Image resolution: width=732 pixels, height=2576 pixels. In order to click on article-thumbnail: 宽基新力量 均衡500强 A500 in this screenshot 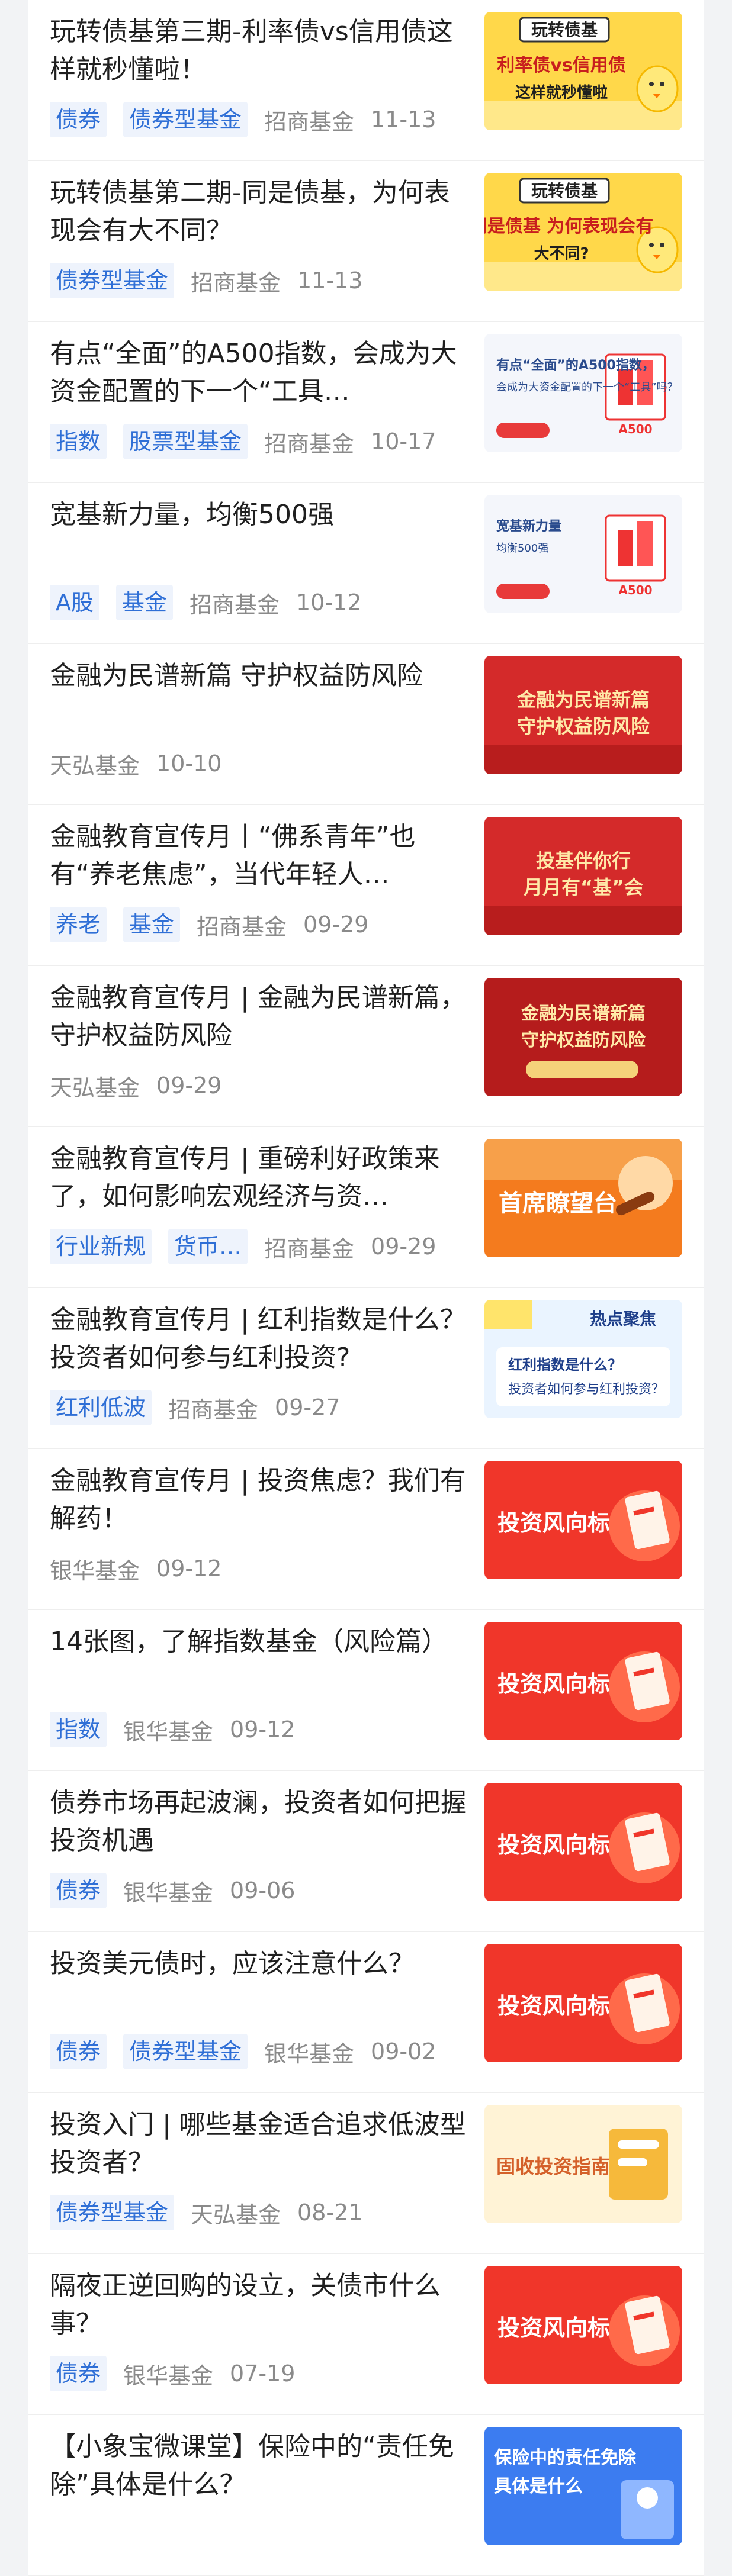, I will do `click(583, 554)`.